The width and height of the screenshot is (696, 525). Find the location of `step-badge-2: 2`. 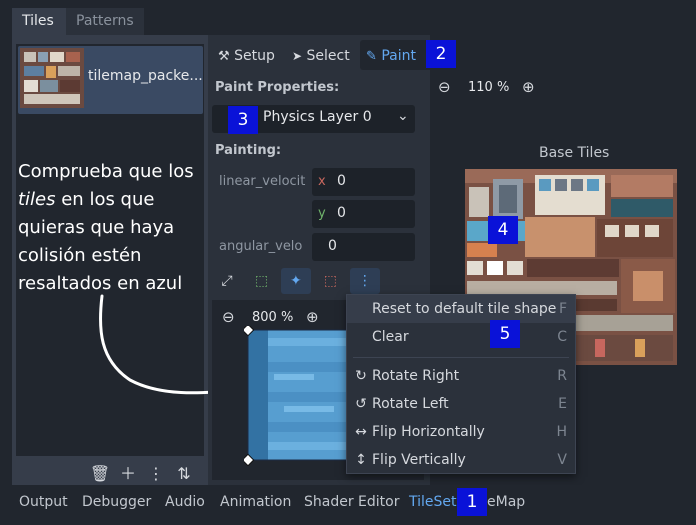

step-badge-2: 2 is located at coordinates (441, 54).